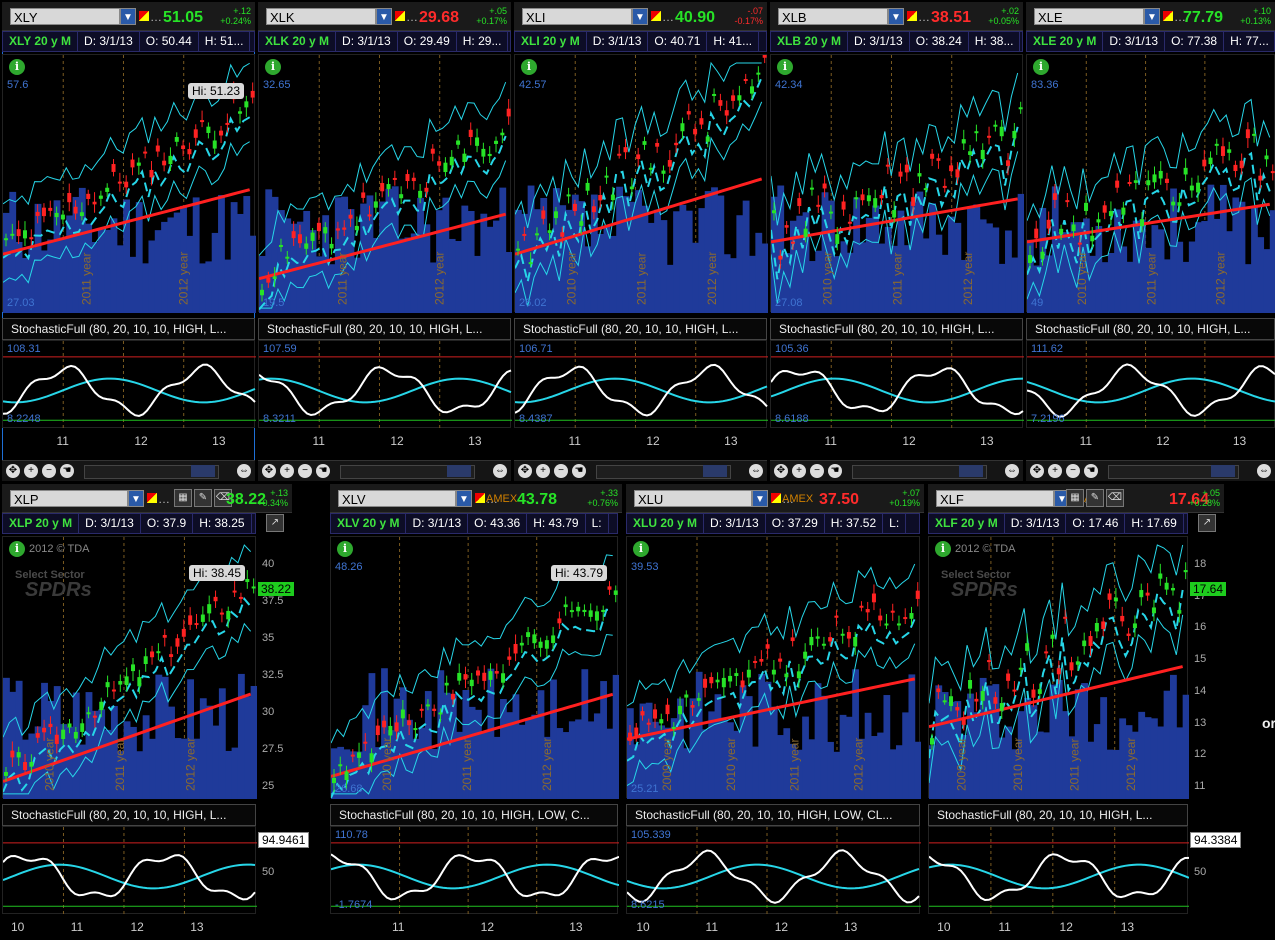  I want to click on symbol-input: XLU, so click(693, 498).